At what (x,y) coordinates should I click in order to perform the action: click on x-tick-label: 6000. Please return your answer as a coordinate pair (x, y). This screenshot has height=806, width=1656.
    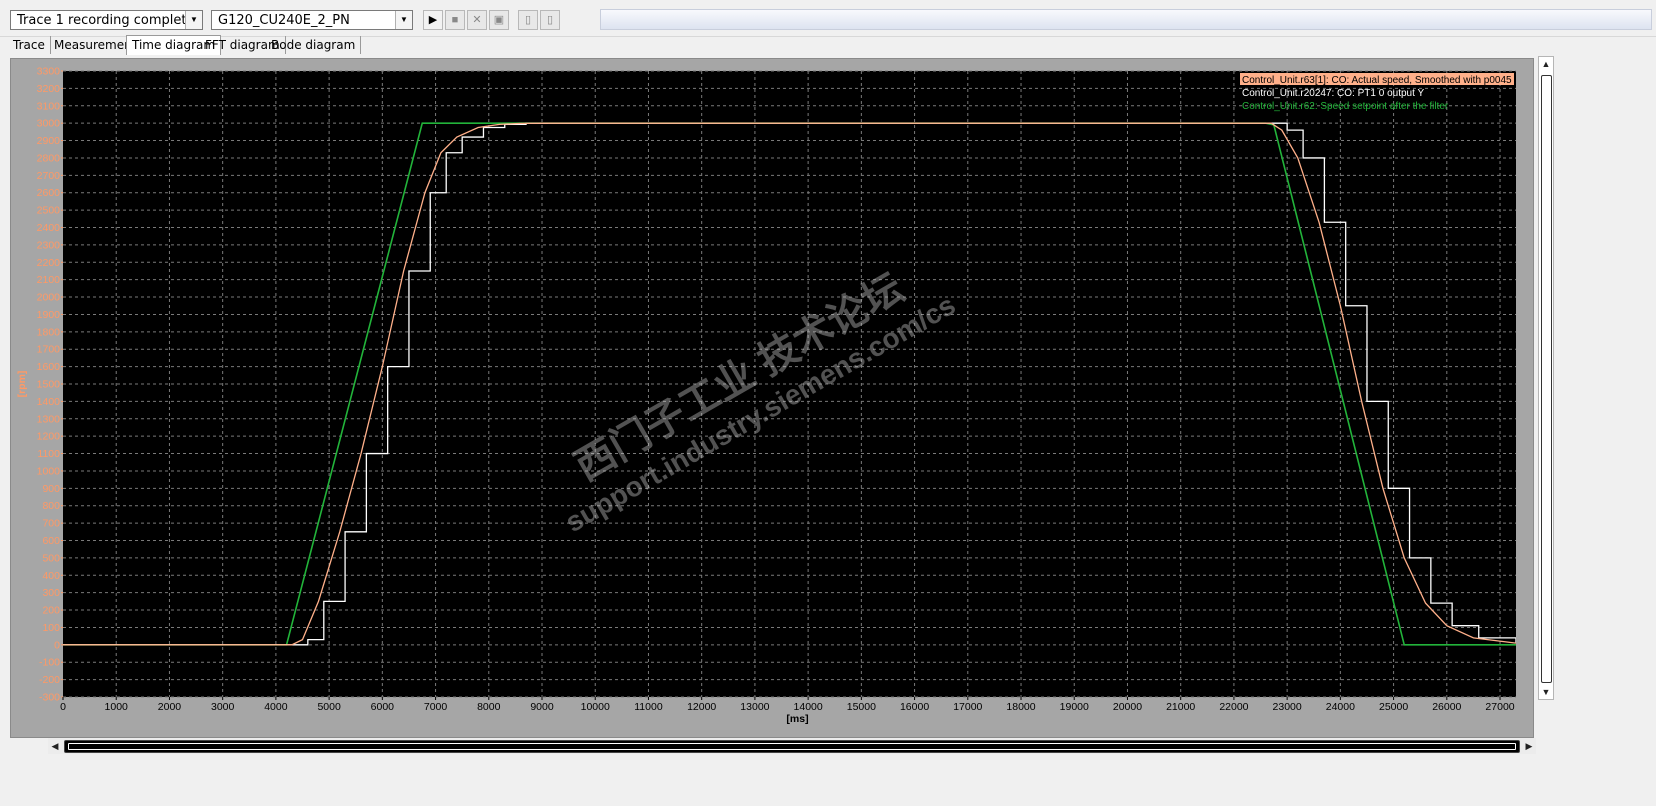
    Looking at the image, I should click on (383, 707).